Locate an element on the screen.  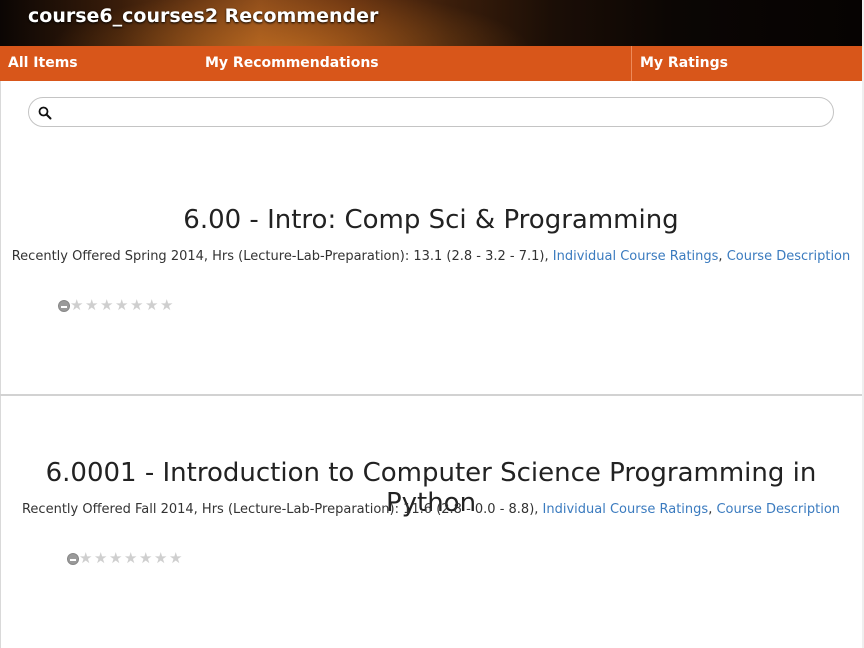
app-title: course6_courses2 Recommender is located at coordinates (203, 16).